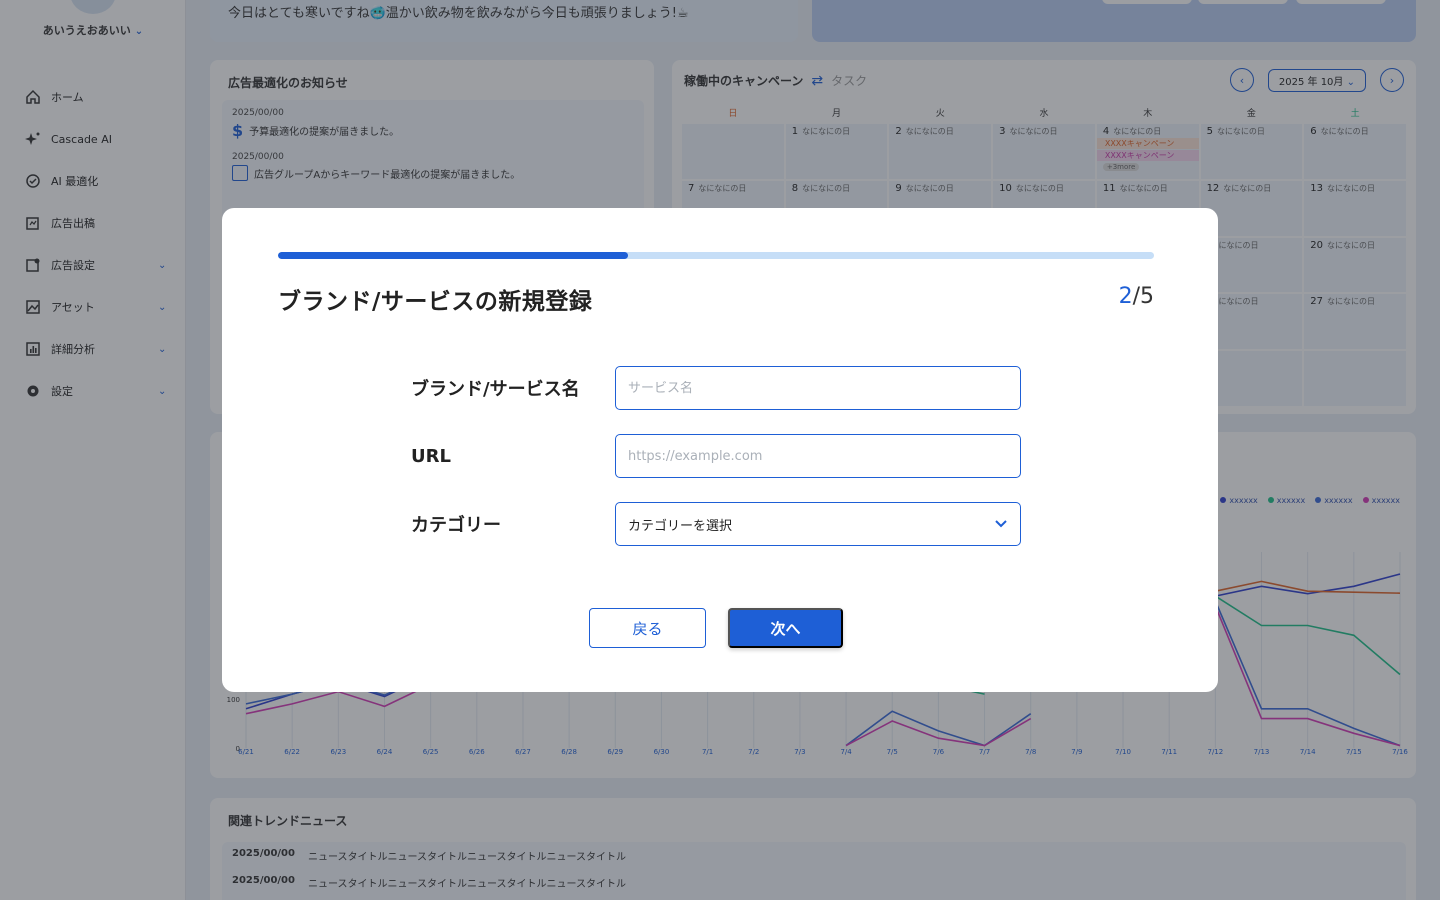 Image resolution: width=1440 pixels, height=900 pixels. I want to click on category-select: カテゴリーを選択, so click(818, 524).